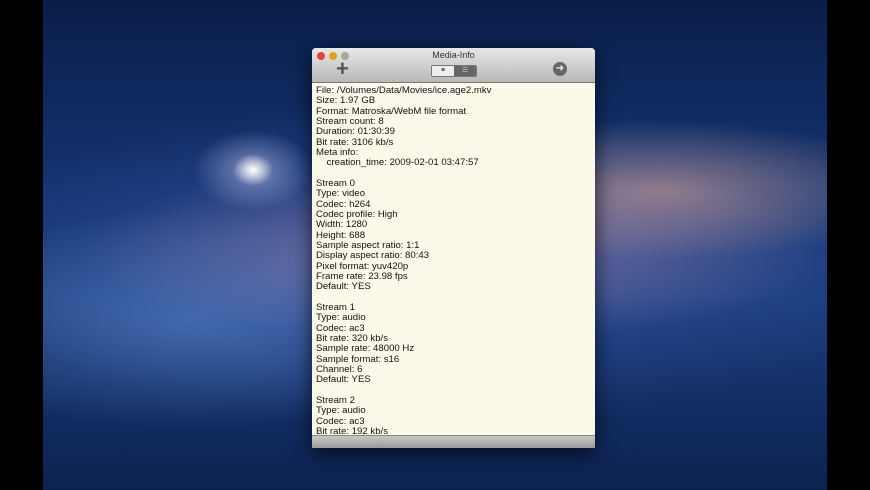 This screenshot has height=490, width=870. I want to click on info-line: creation_time: 2009-02-01 03:47:57, so click(397, 163).